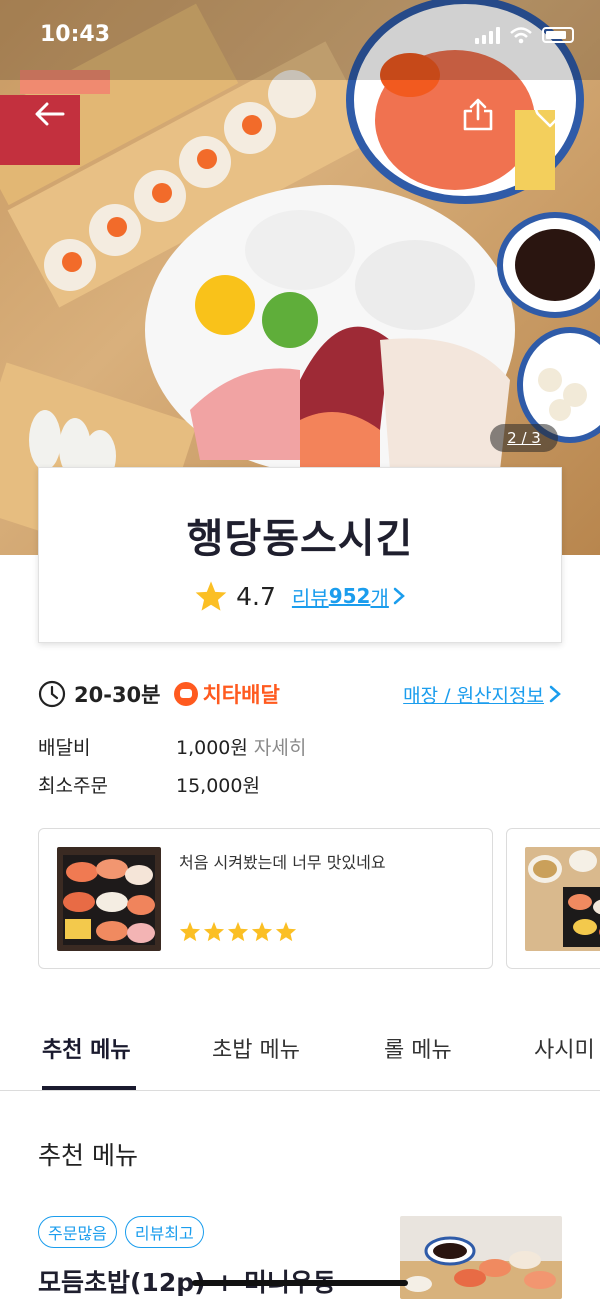 This screenshot has height=1299, width=600. What do you see at coordinates (256, 596) in the screenshot?
I see `rating-value: 4.7` at bounding box center [256, 596].